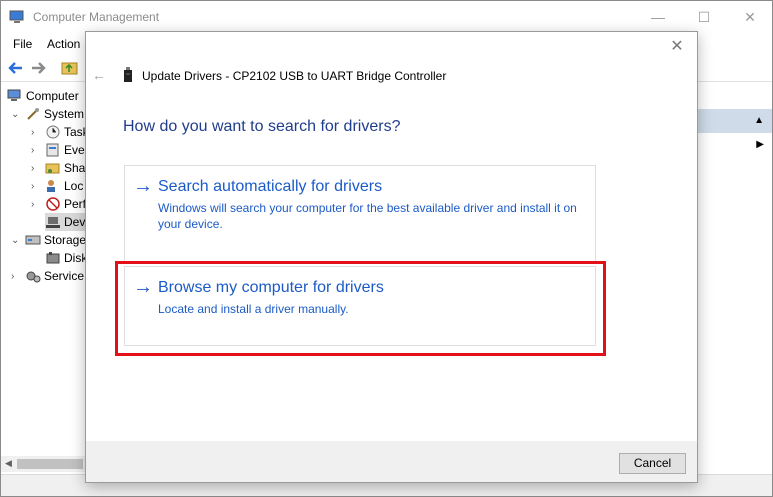 The height and width of the screenshot is (497, 773). I want to click on menu-action: Action, so click(63, 44).